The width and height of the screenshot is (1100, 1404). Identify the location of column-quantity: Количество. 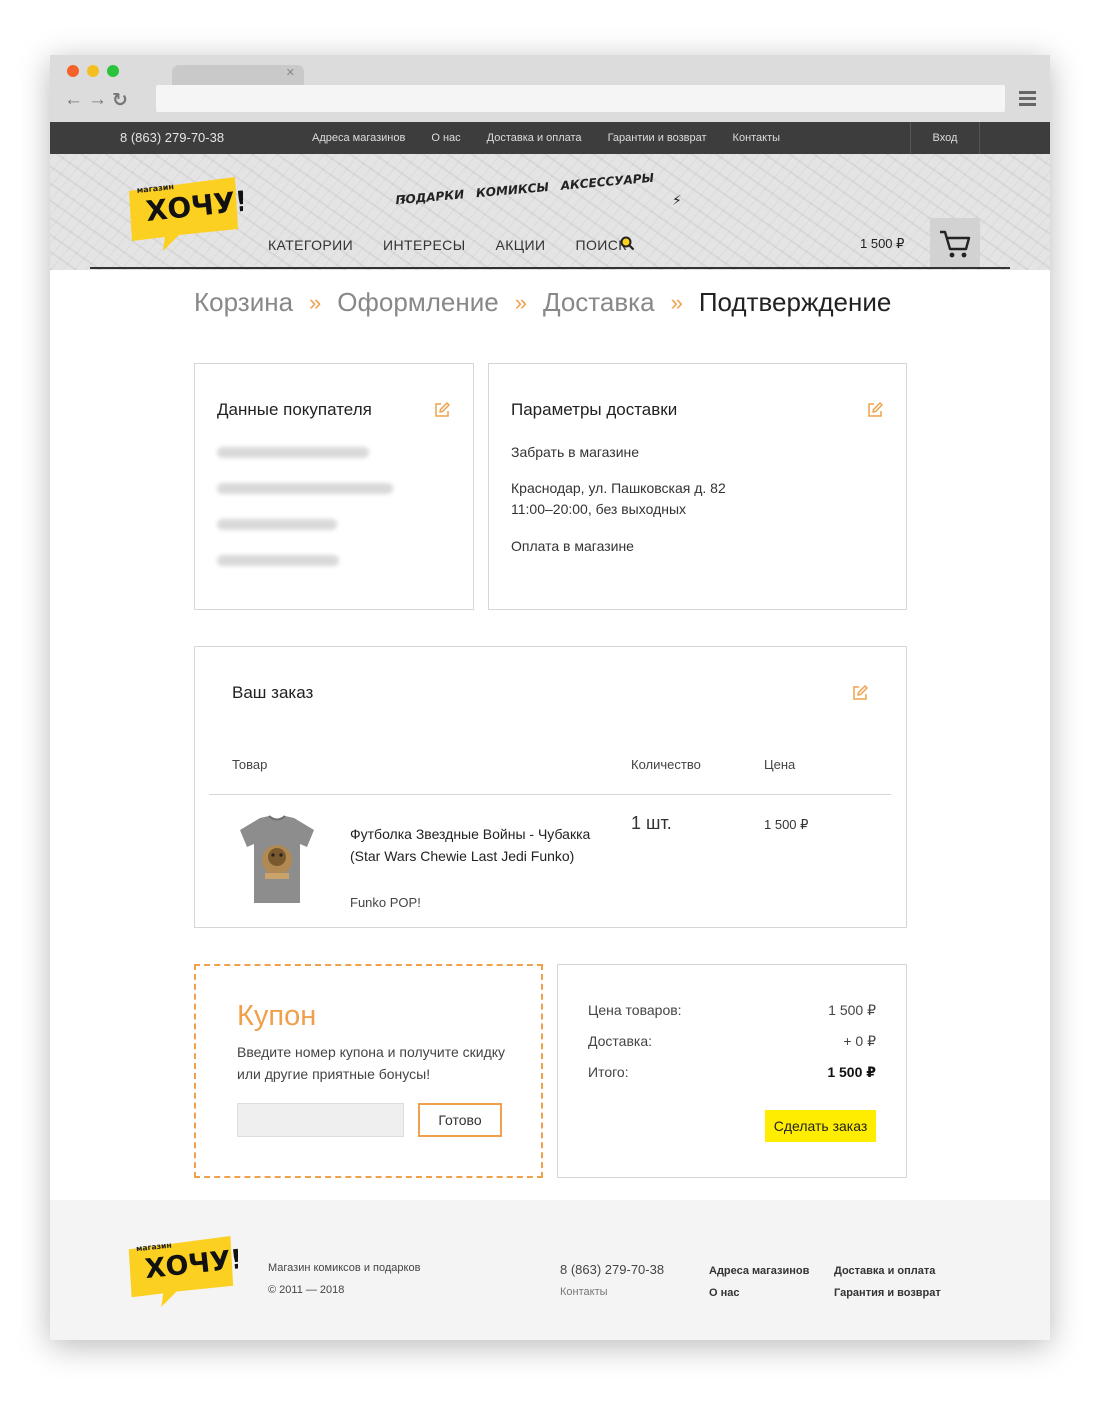
(666, 764).